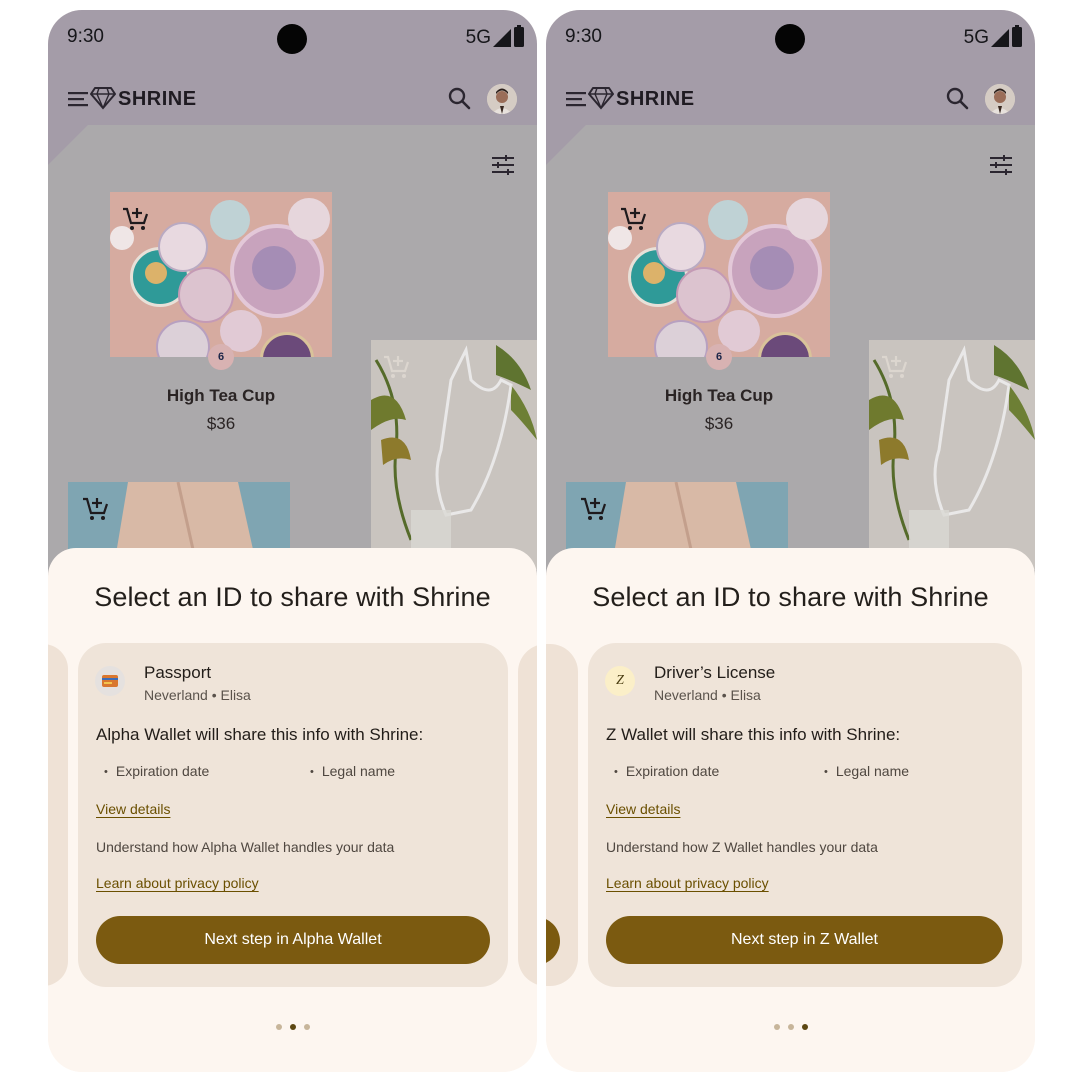 The width and height of the screenshot is (1080, 1080). What do you see at coordinates (178, 672) in the screenshot?
I see `id-name: Passport` at bounding box center [178, 672].